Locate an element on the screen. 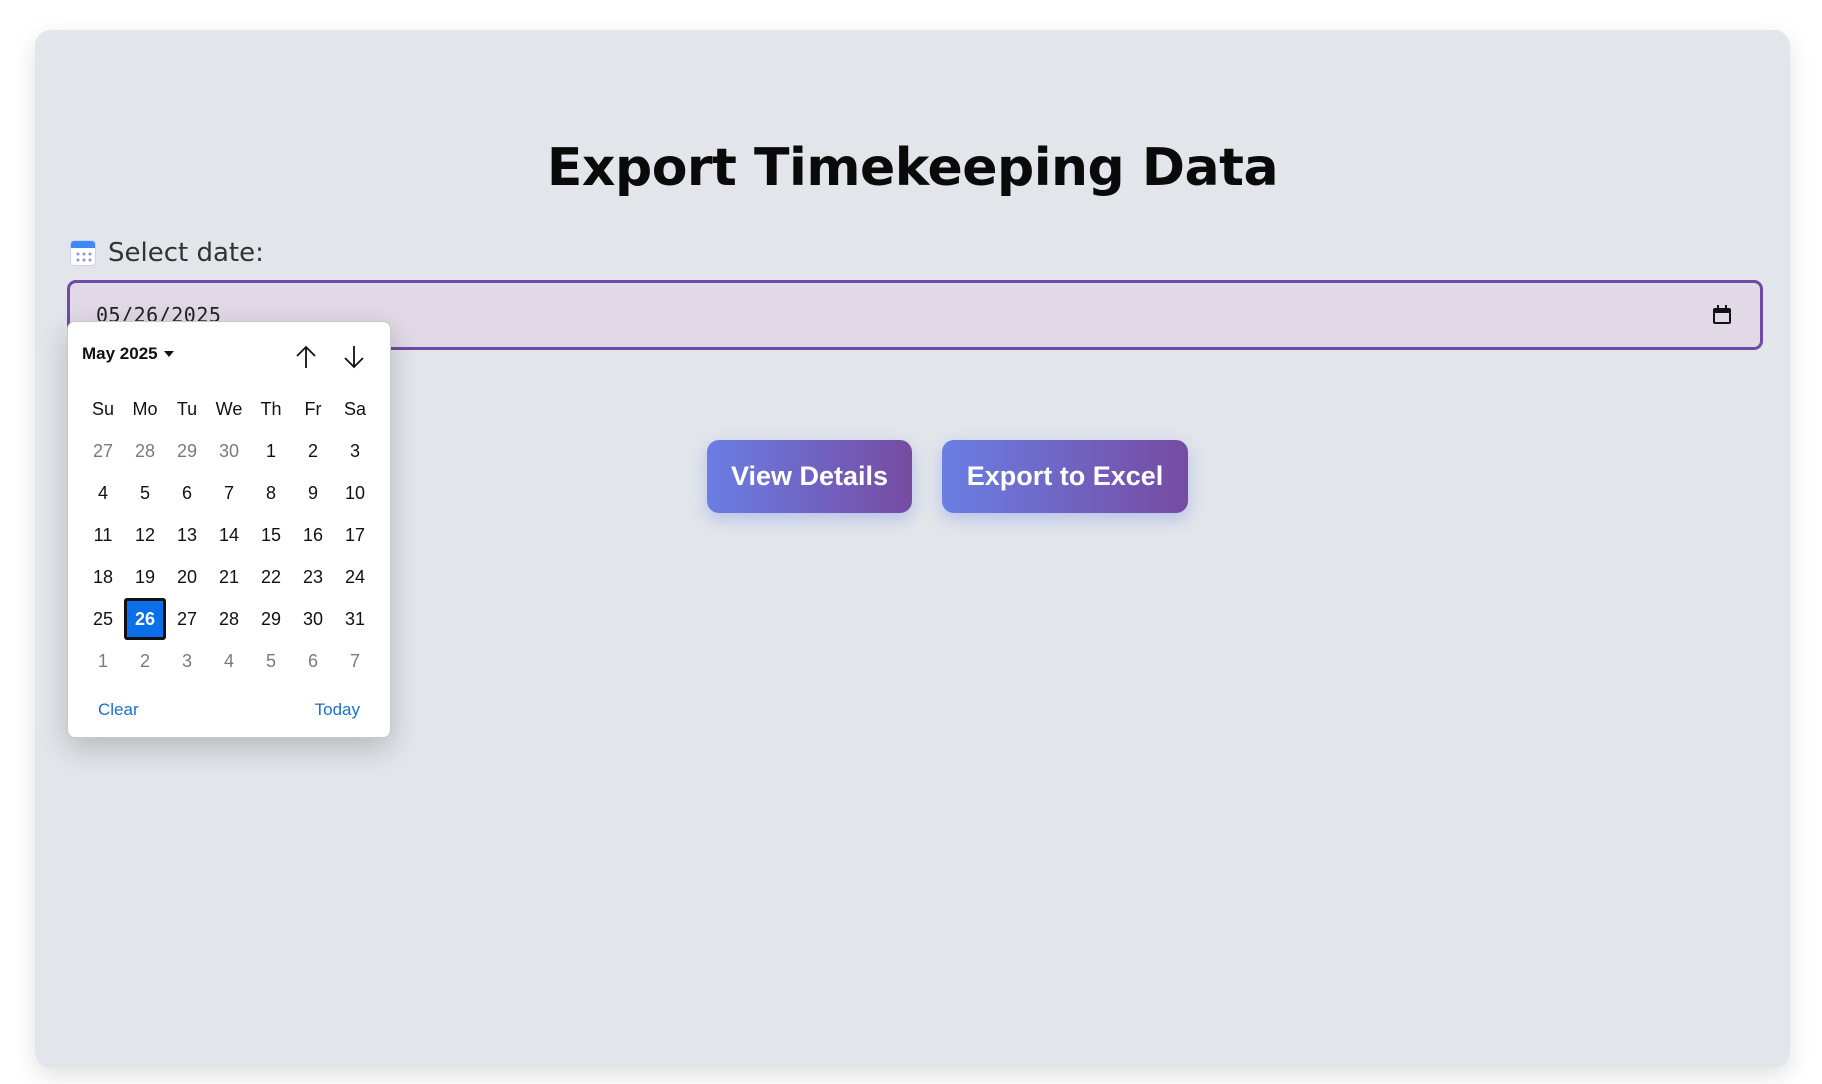 The image size is (1822, 1084). calendar-day: 30 is located at coordinates (313, 619).